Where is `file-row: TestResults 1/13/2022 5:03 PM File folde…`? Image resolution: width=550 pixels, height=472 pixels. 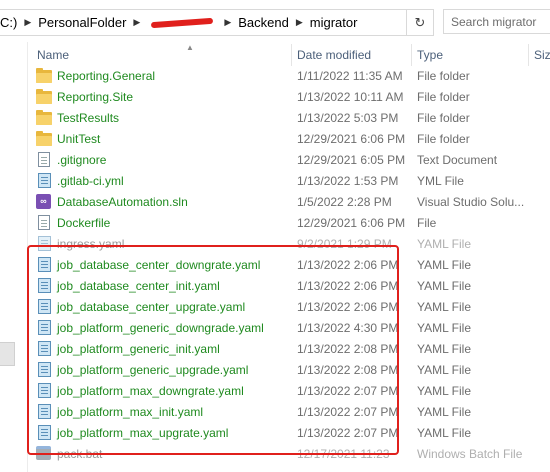
file-row: TestResults 1/13/2022 5:03 PM File folde… is located at coordinates (289, 118).